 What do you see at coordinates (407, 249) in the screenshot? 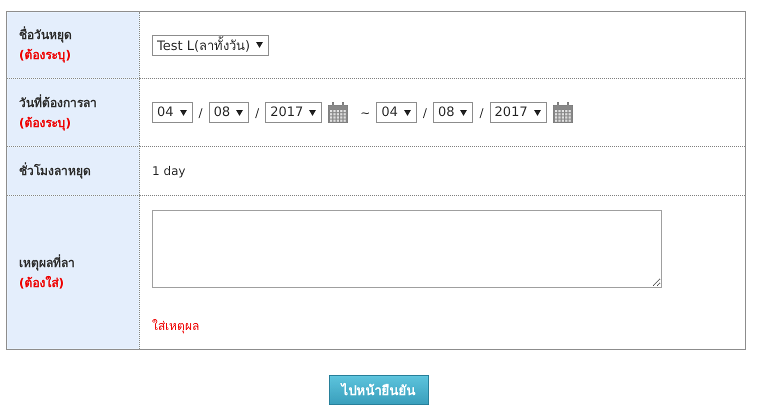
I see `reason-field` at bounding box center [407, 249].